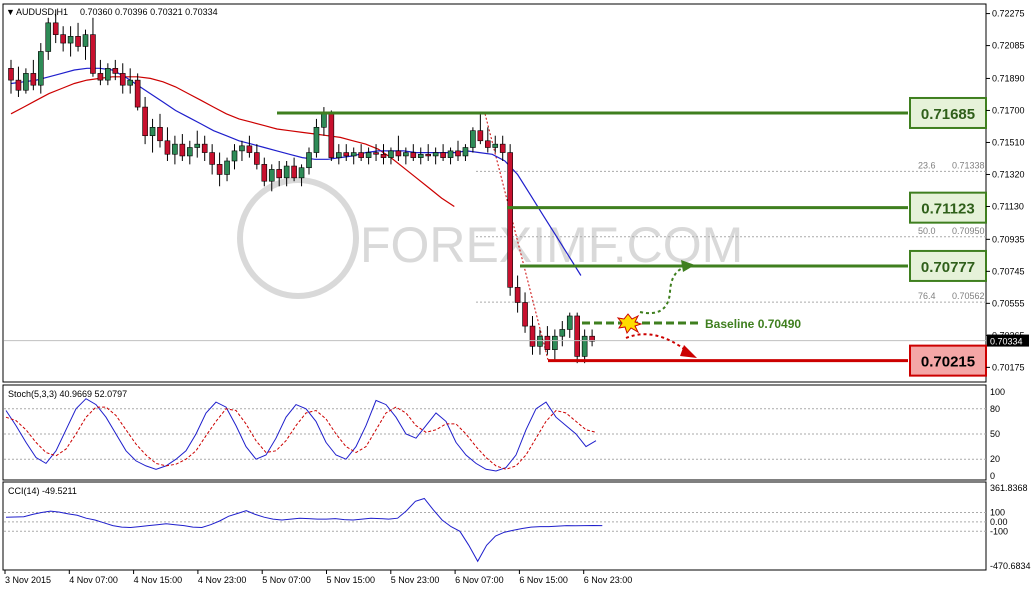 The image size is (1031, 591). I want to click on time-tick-label: 4 Nov 15:00, so click(158, 580).